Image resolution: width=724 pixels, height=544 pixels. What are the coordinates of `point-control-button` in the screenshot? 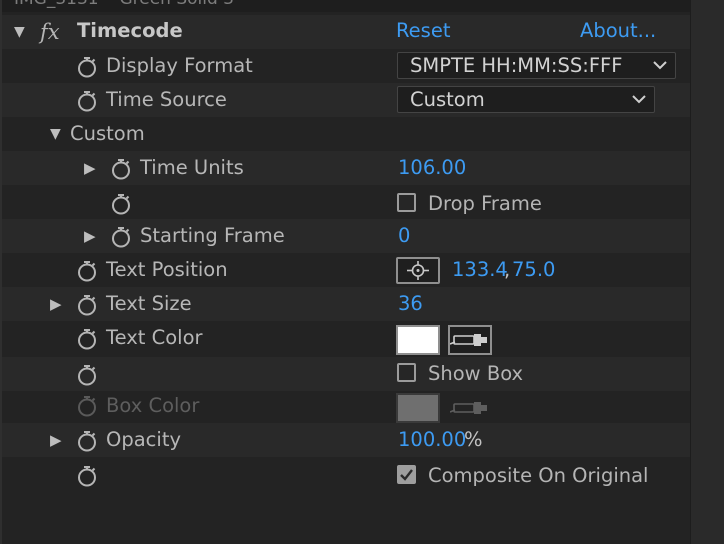 It's located at (418, 270).